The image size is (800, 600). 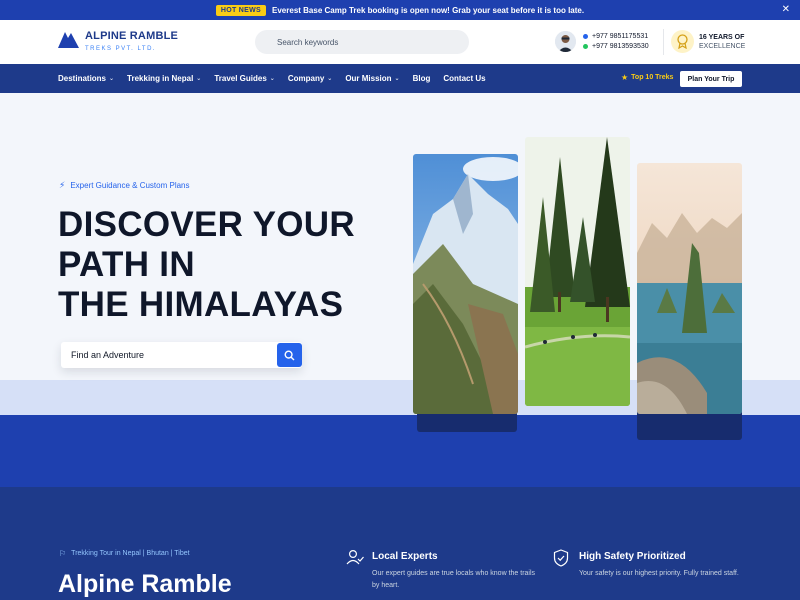 I want to click on mountain-photo, so click(x=465, y=284).